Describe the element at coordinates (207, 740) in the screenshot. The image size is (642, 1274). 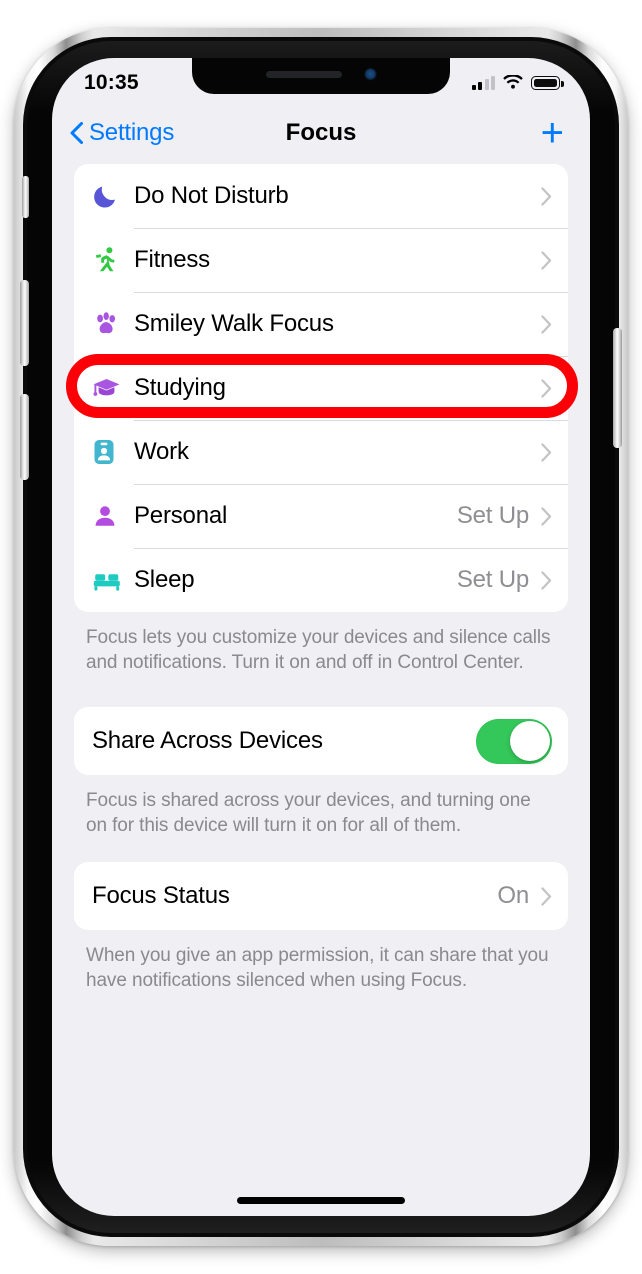
I see `share-across-devices-label: Share Across Devices` at that location.